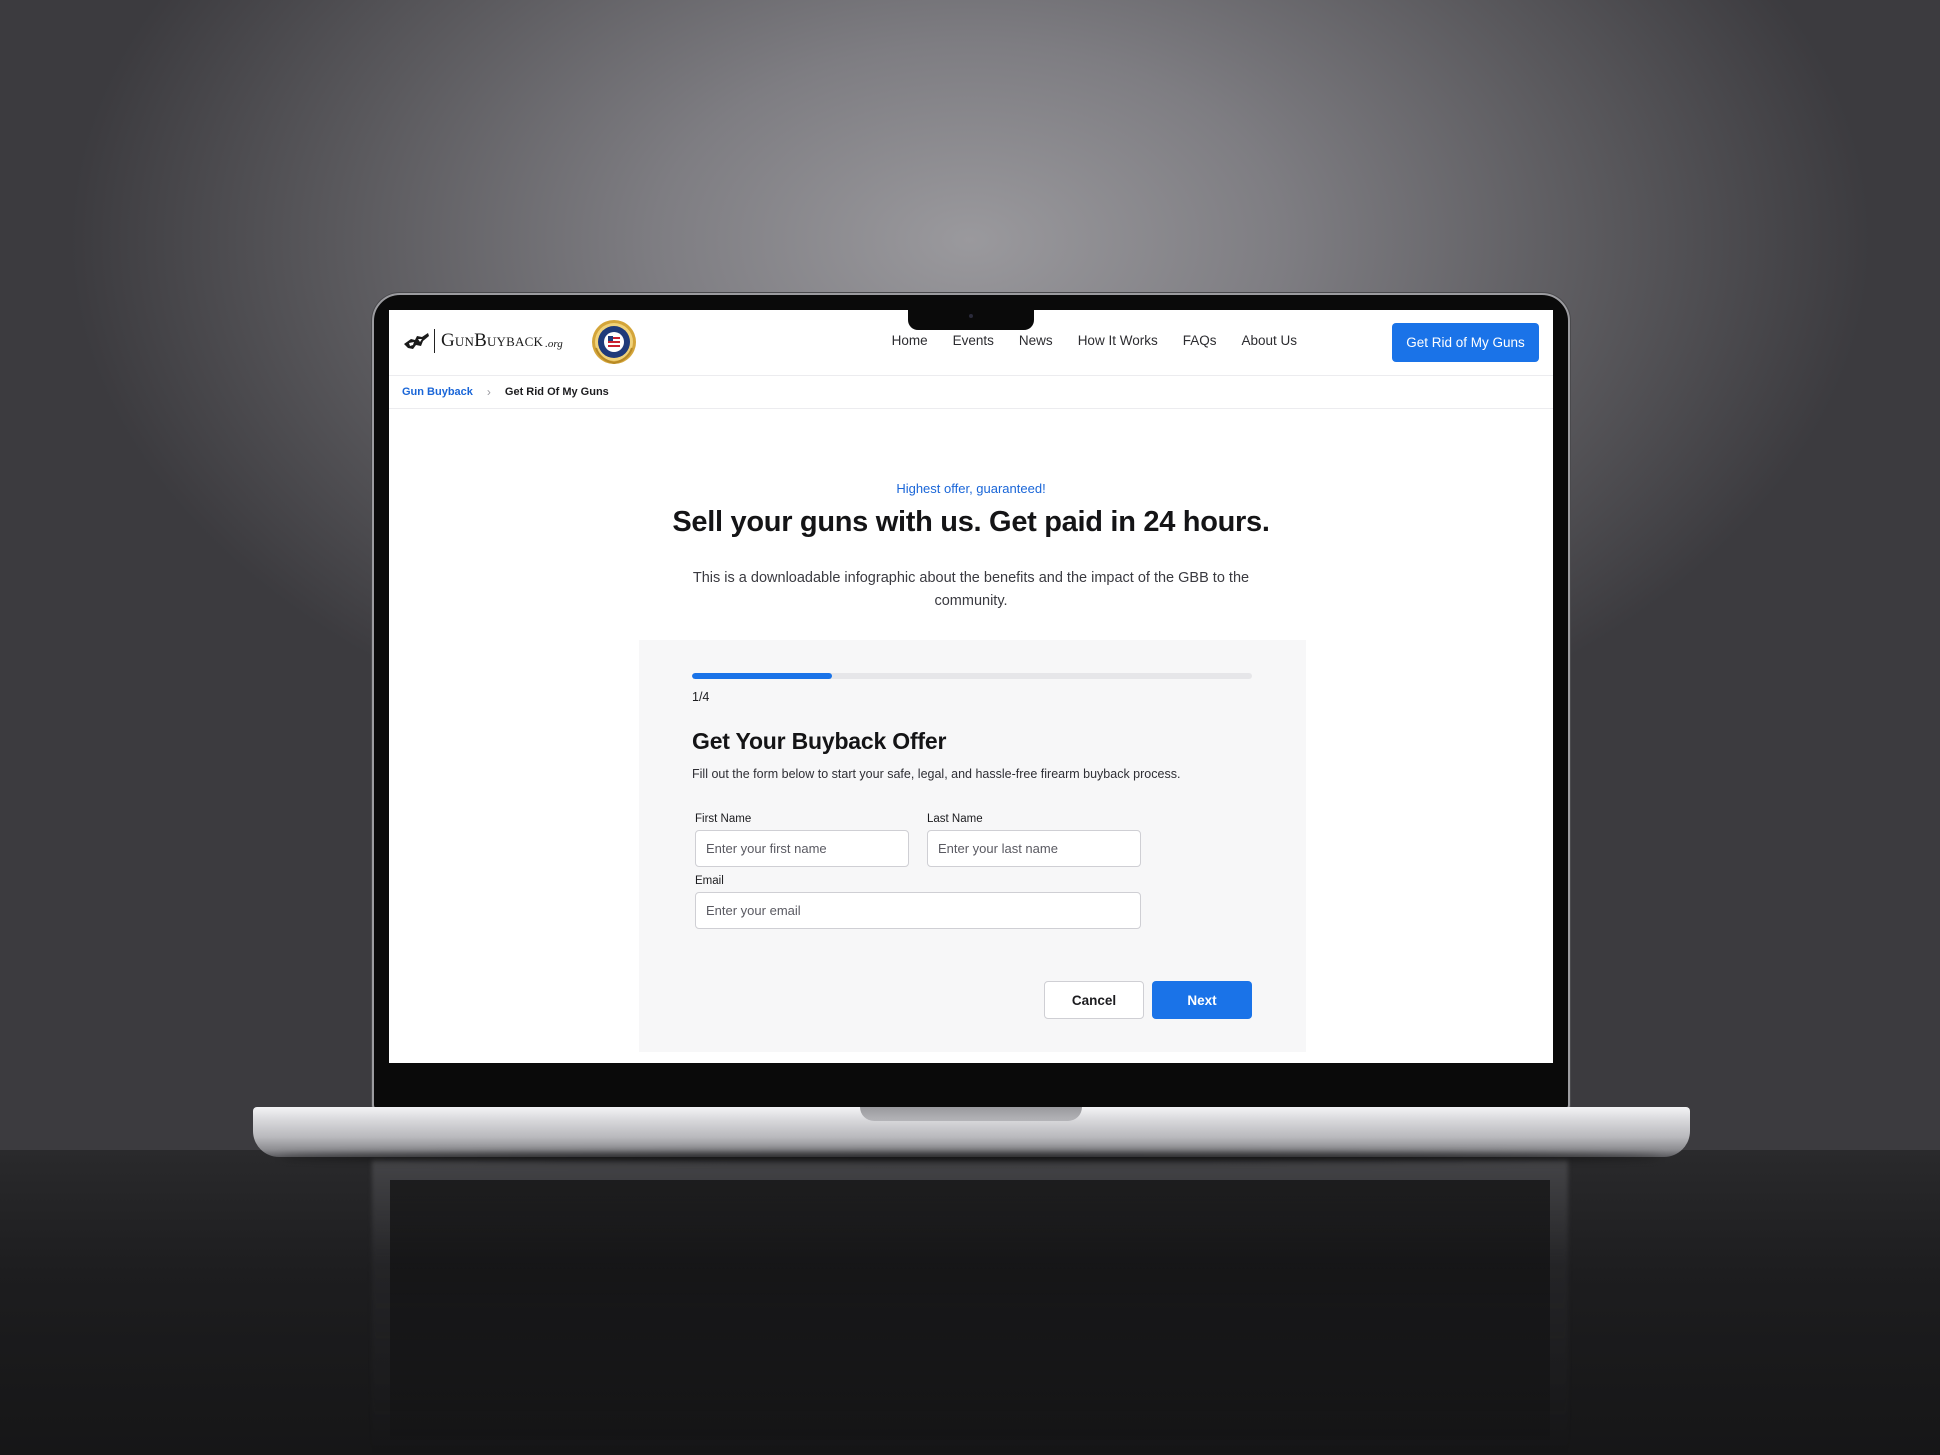  What do you see at coordinates (1202, 1000) in the screenshot?
I see `next-button: Next` at bounding box center [1202, 1000].